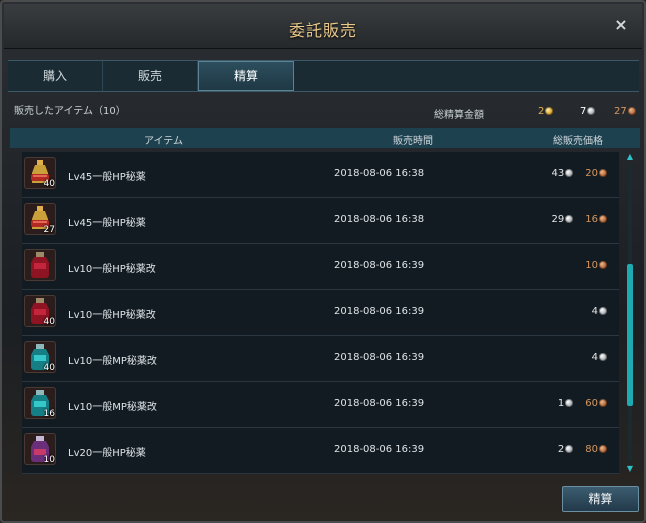 The height and width of the screenshot is (523, 646). What do you see at coordinates (563, 173) in the screenshot?
I see `price-silver: 43` at bounding box center [563, 173].